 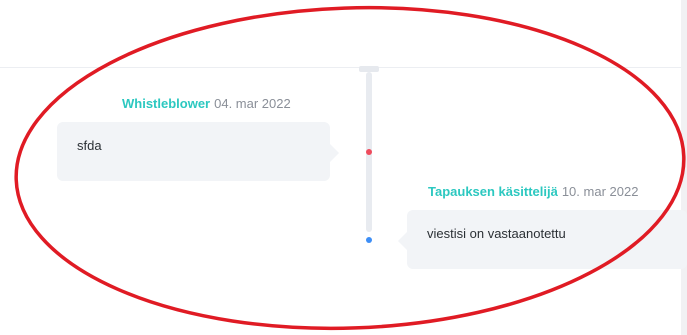 I want to click on message-author: Whistleblower, so click(x=166, y=103).